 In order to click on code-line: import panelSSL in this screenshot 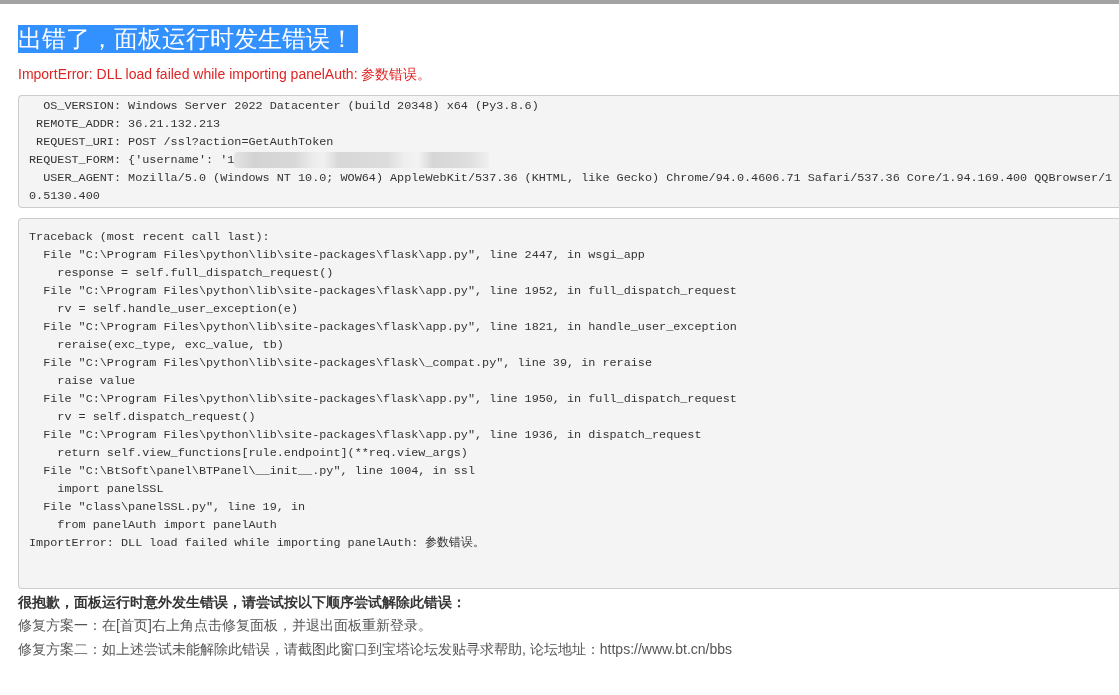, I will do `click(110, 489)`.